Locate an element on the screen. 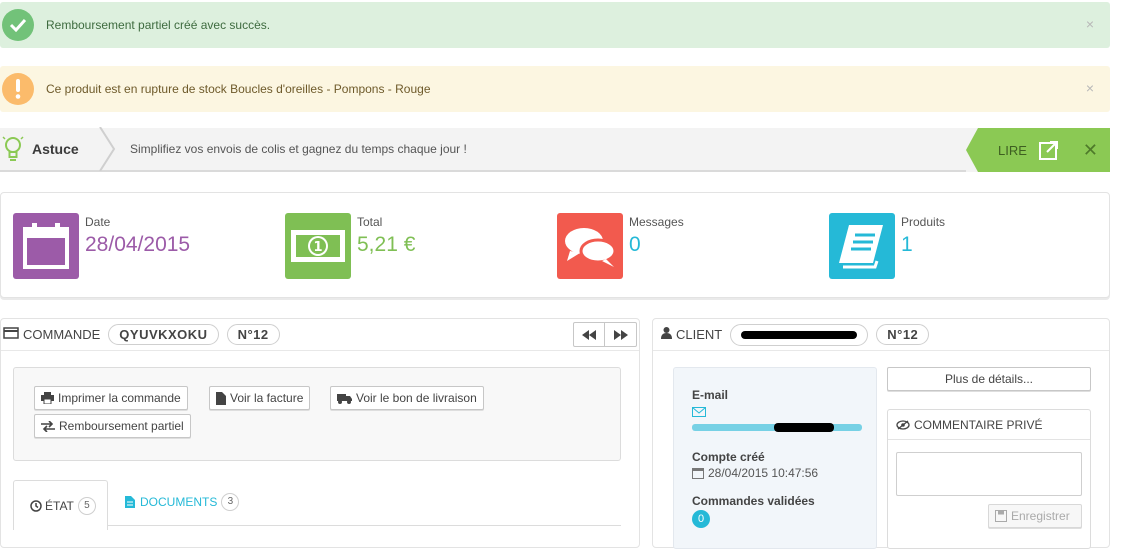 The image size is (1122, 549). file-icon is located at coordinates (221, 398).